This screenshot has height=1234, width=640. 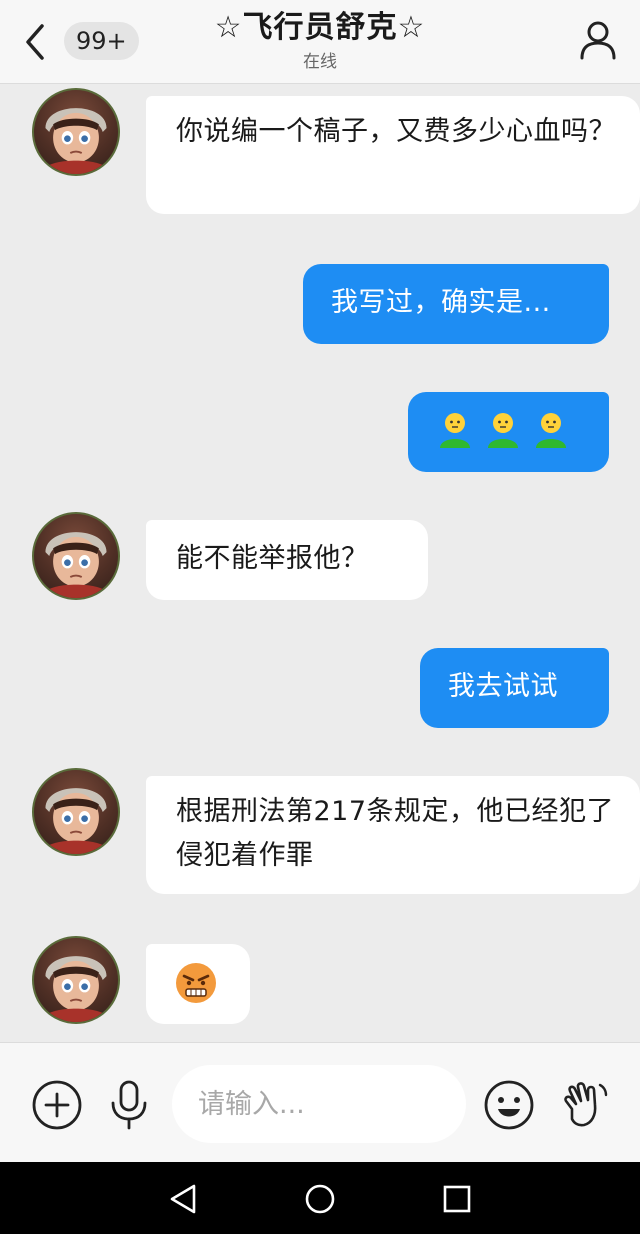 I want to click on nav-back-button, so click(x=183, y=1199).